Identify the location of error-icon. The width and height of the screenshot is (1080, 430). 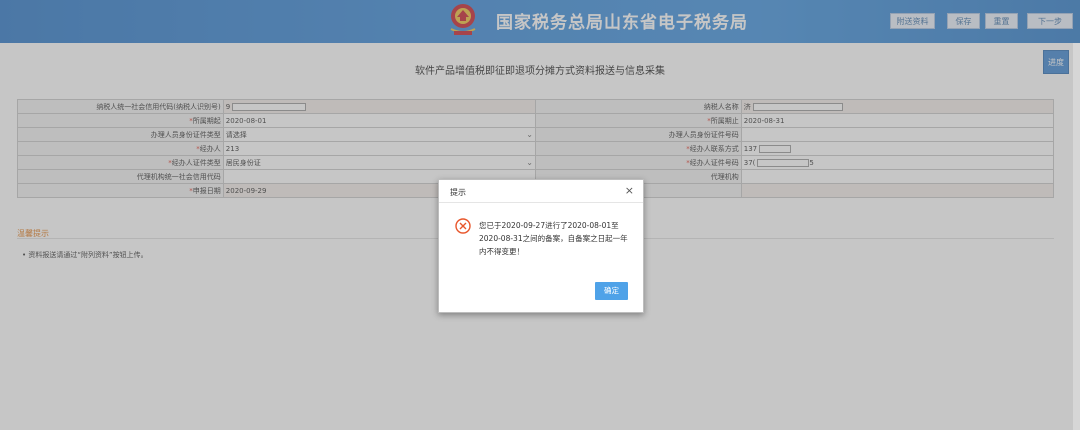
(463, 226).